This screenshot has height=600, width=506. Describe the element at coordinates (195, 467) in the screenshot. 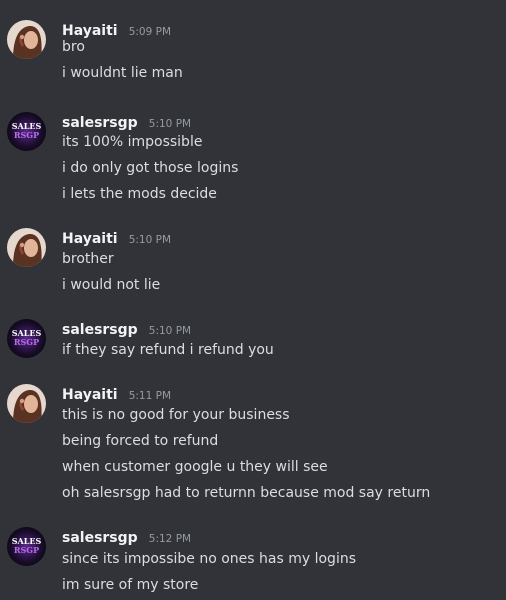

I see `message-line: when customer google u they will see` at that location.